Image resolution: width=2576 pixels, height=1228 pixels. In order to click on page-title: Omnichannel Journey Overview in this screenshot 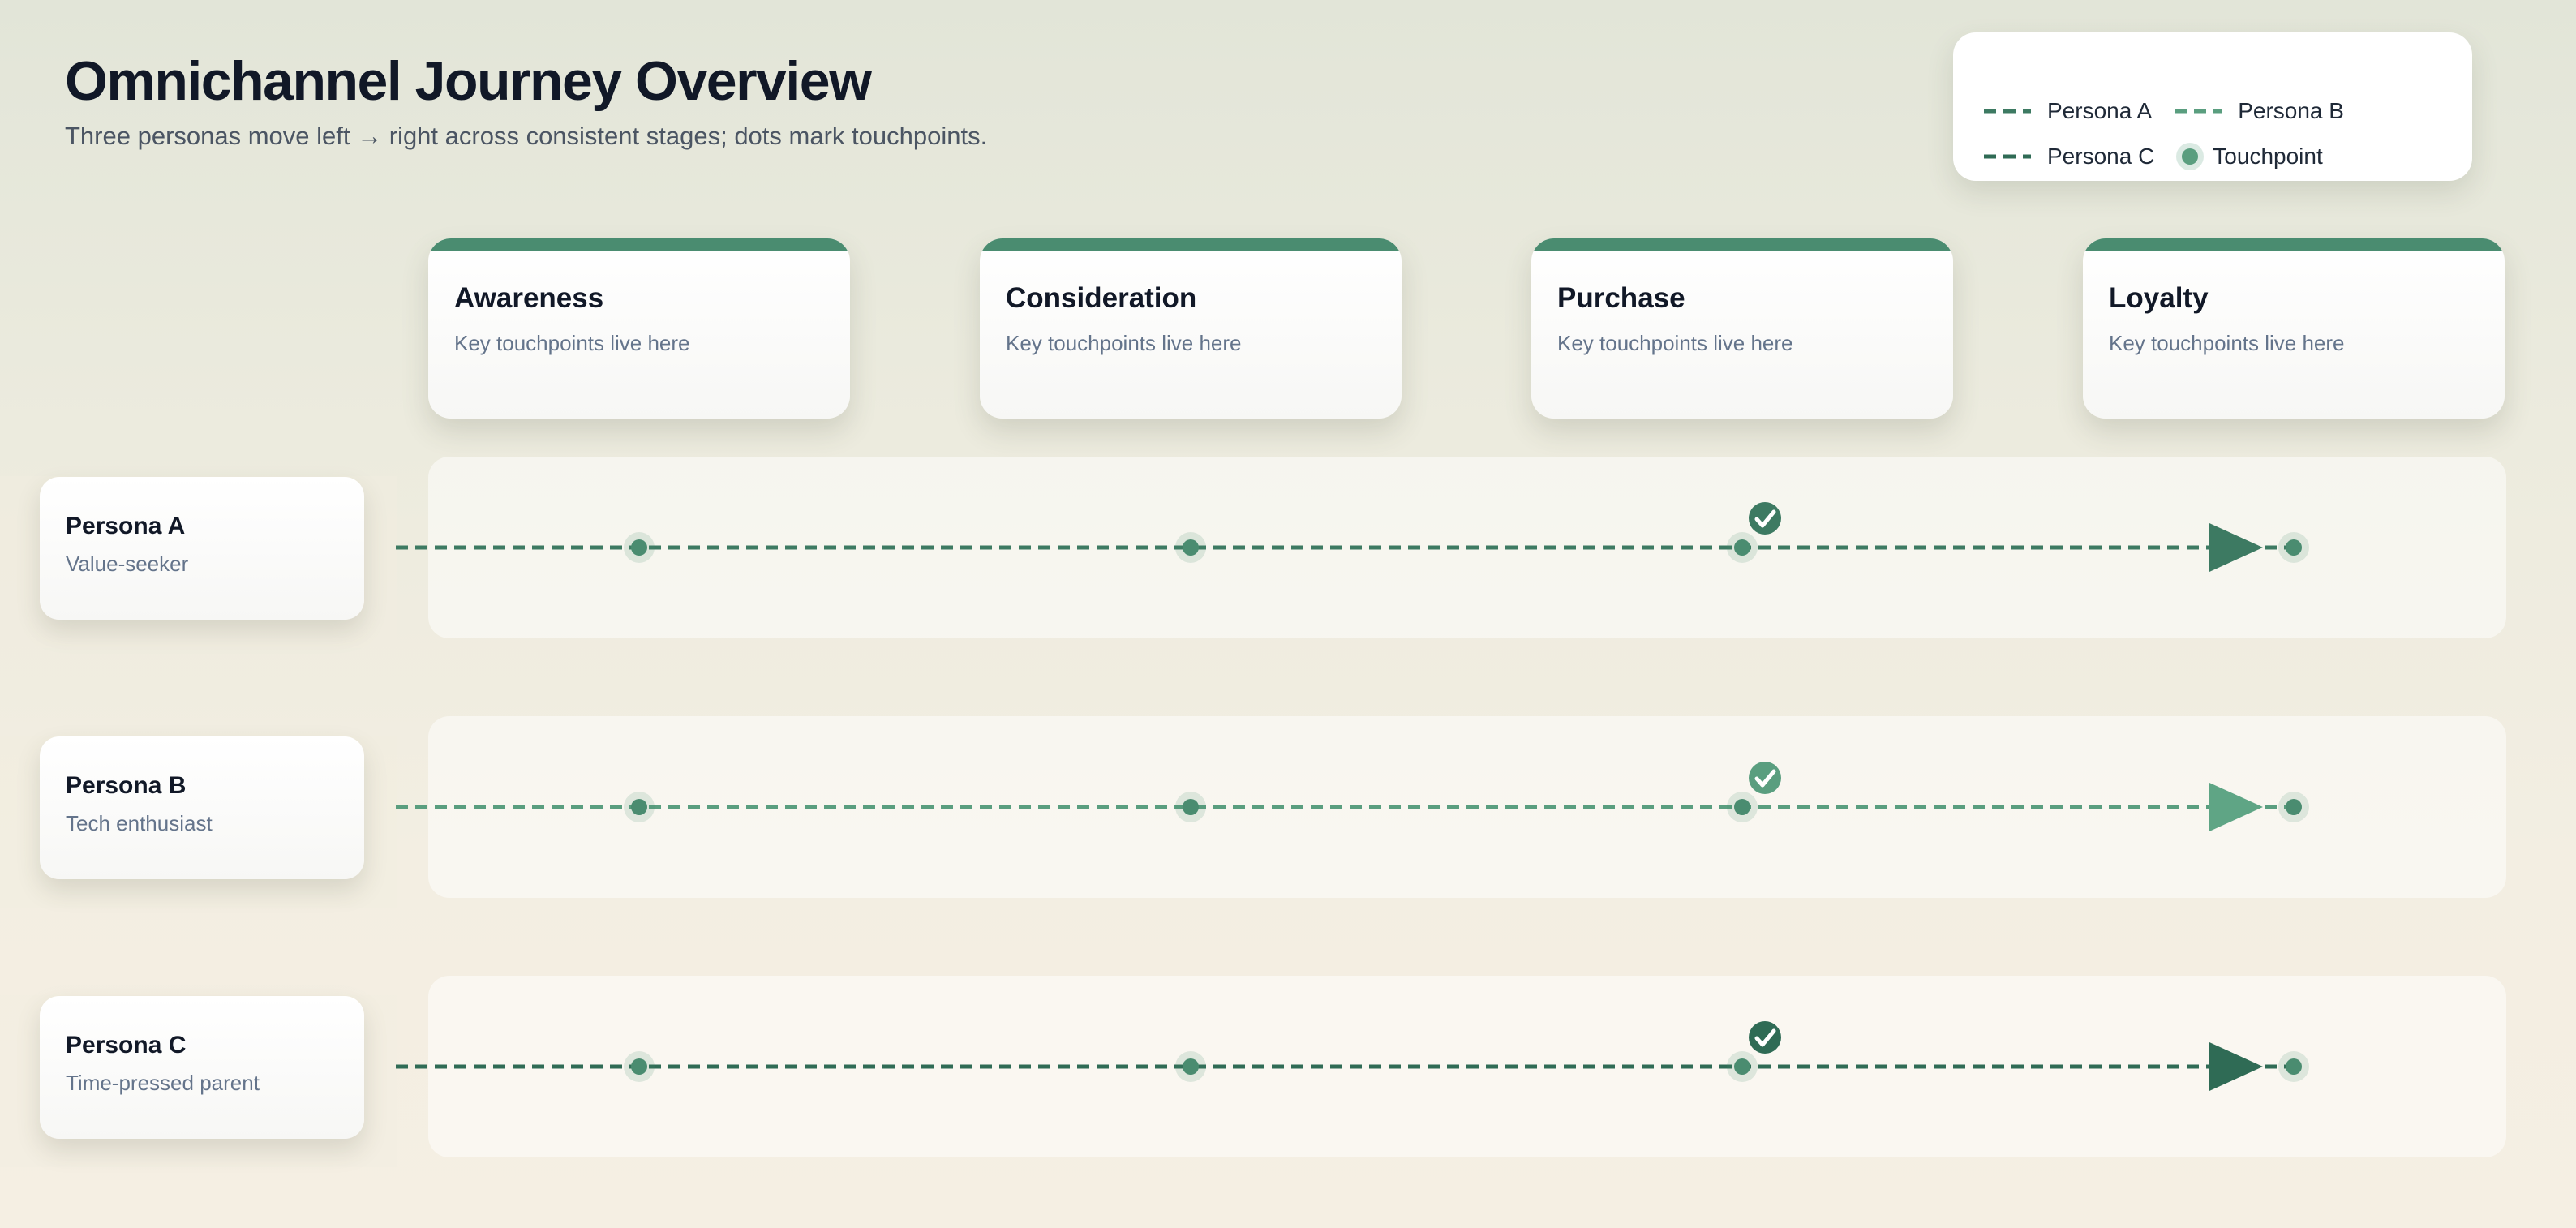, I will do `click(468, 81)`.